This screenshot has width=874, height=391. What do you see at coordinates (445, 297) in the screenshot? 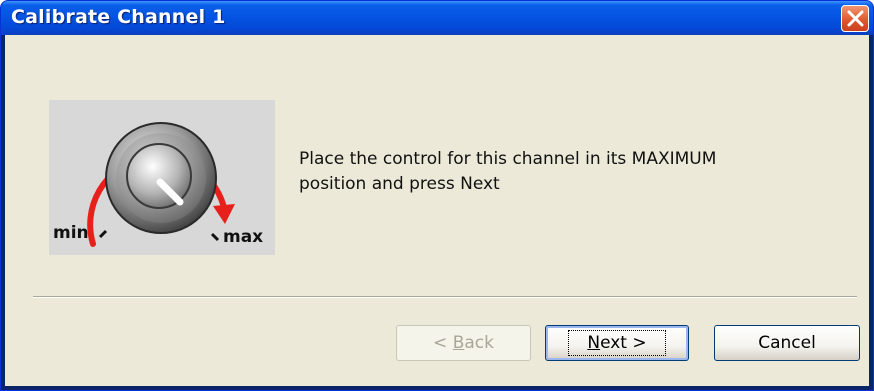
I see `separator` at bounding box center [445, 297].